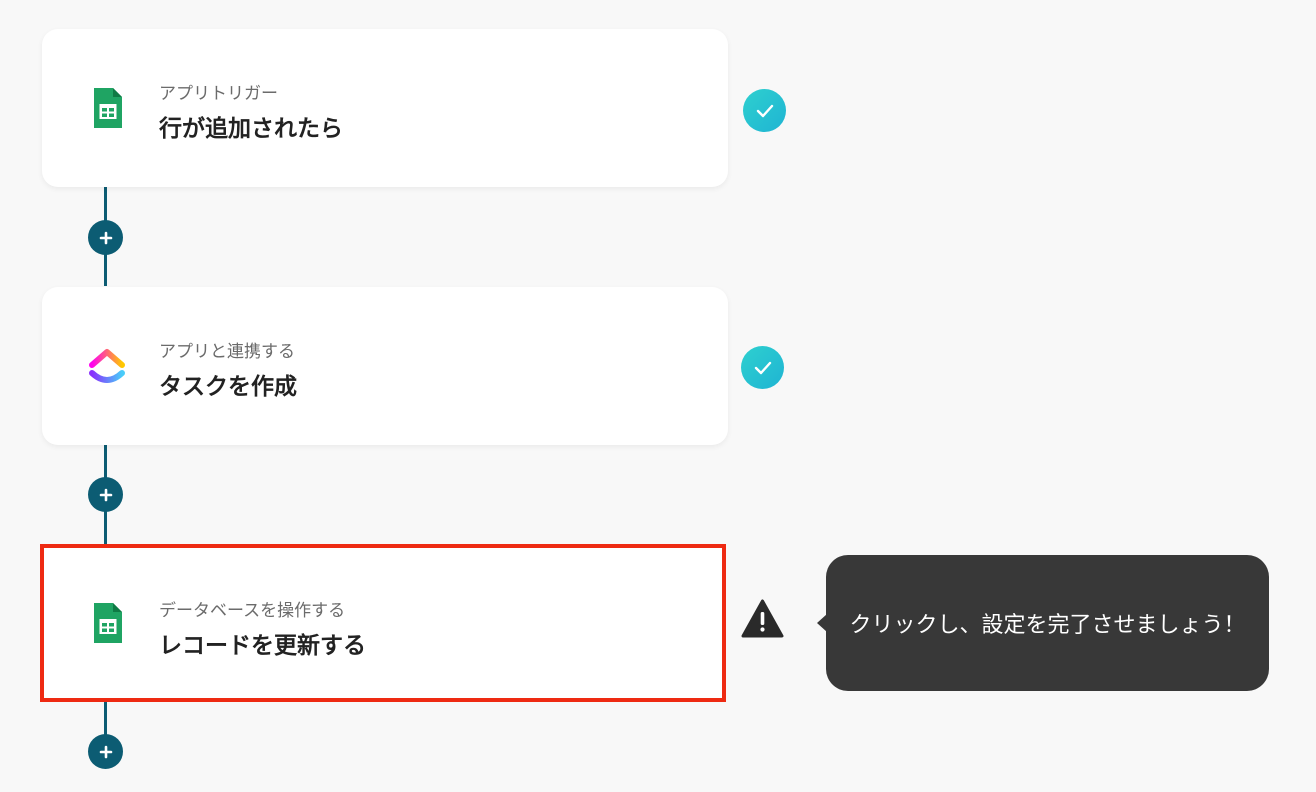 This screenshot has width=1316, height=792. I want to click on step-title: レコードを更新する, so click(262, 646).